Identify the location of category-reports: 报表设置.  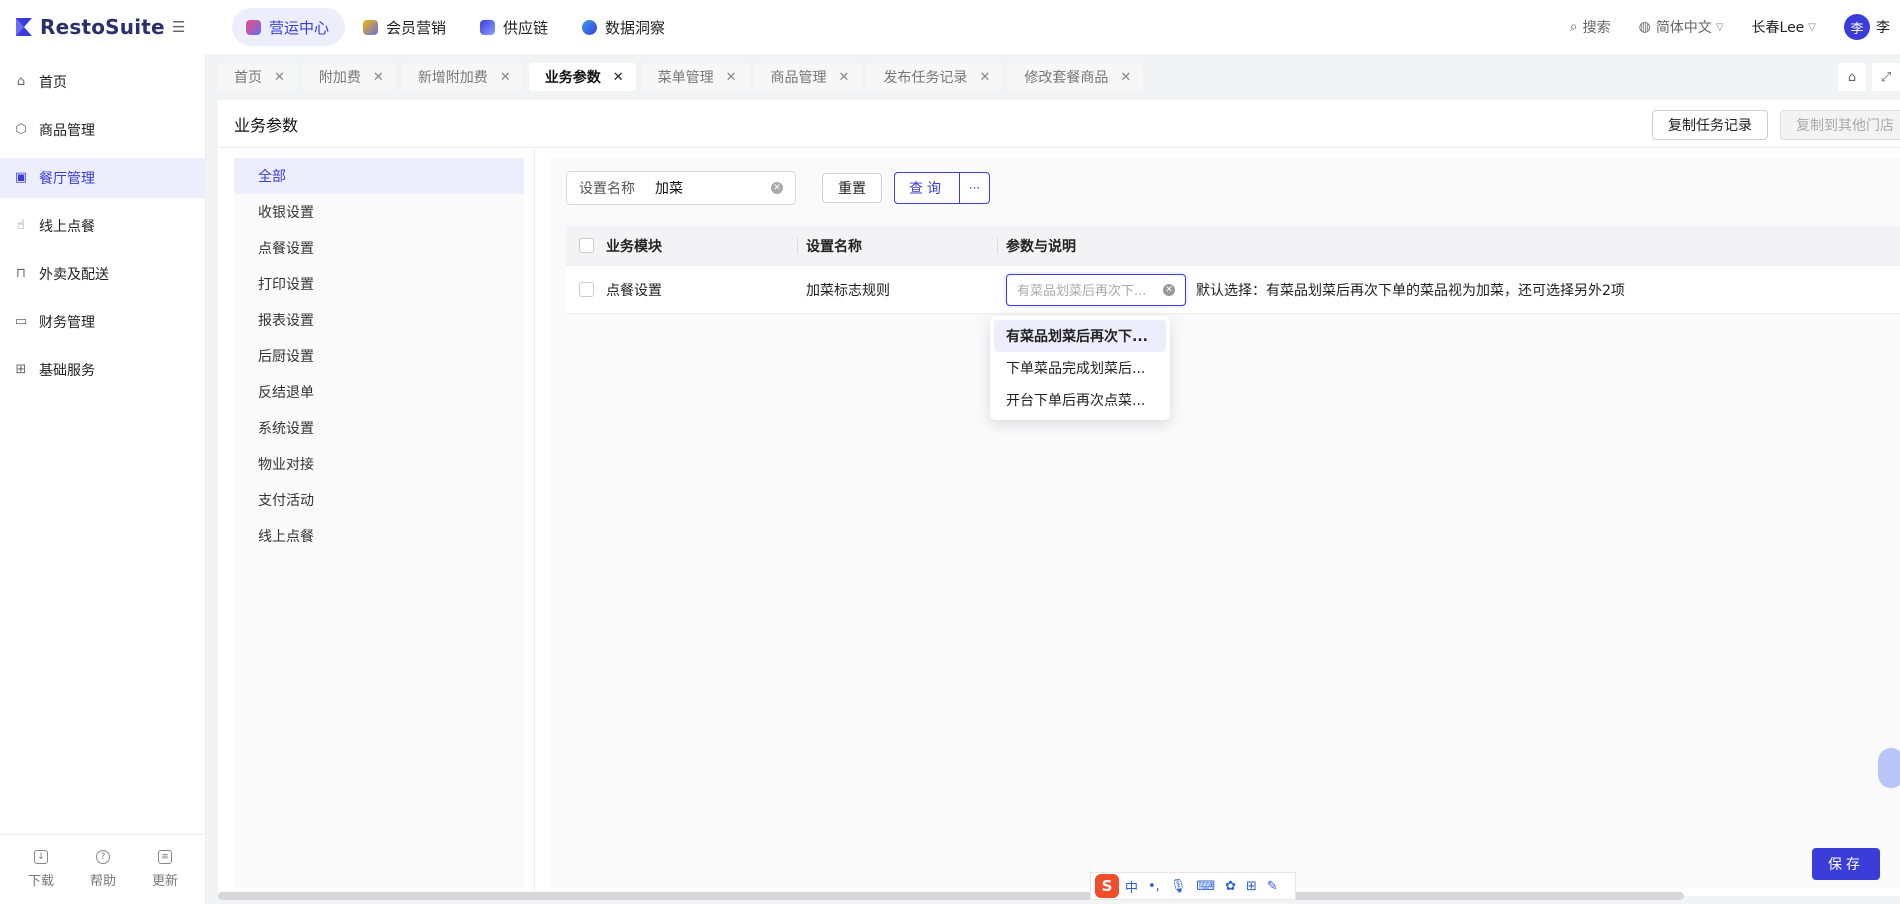
(379, 320).